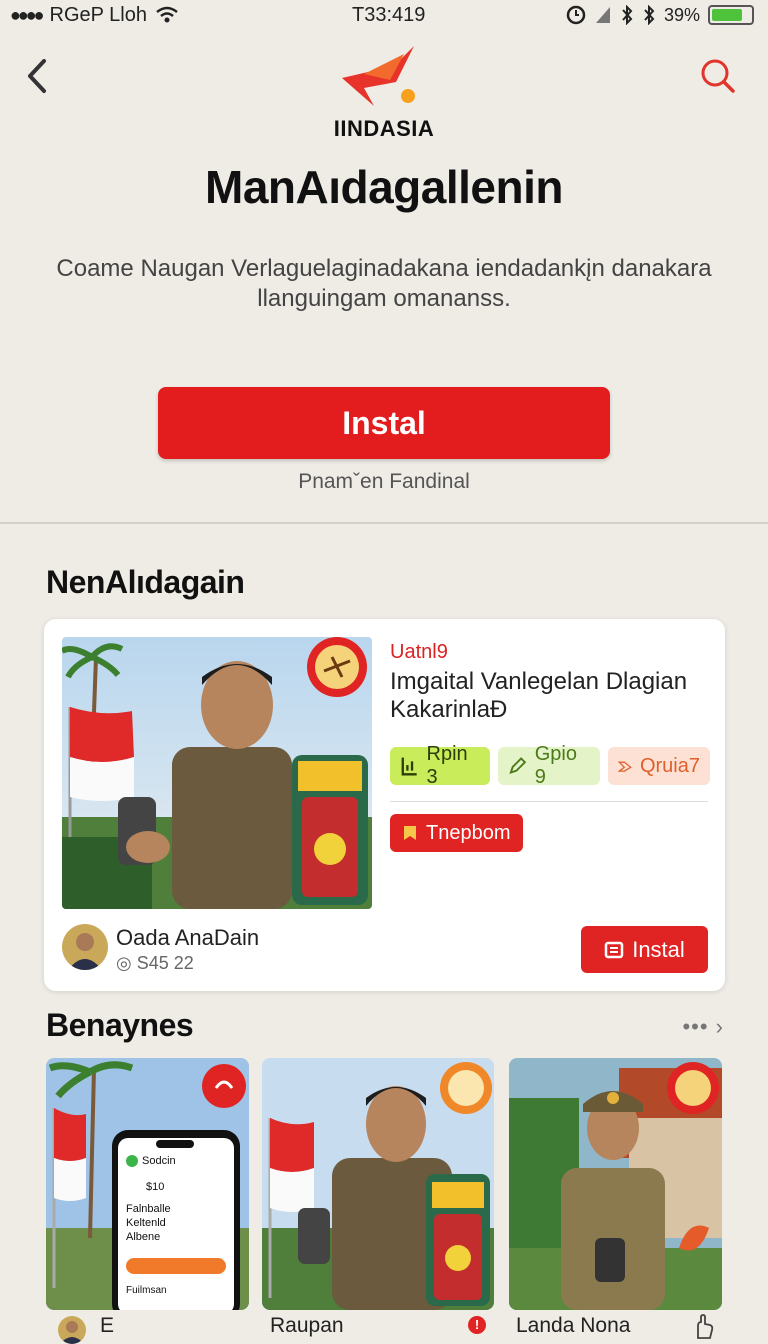 This screenshot has height=1344, width=768. What do you see at coordinates (477, 1325) in the screenshot?
I see `alert-badge-icon: !` at bounding box center [477, 1325].